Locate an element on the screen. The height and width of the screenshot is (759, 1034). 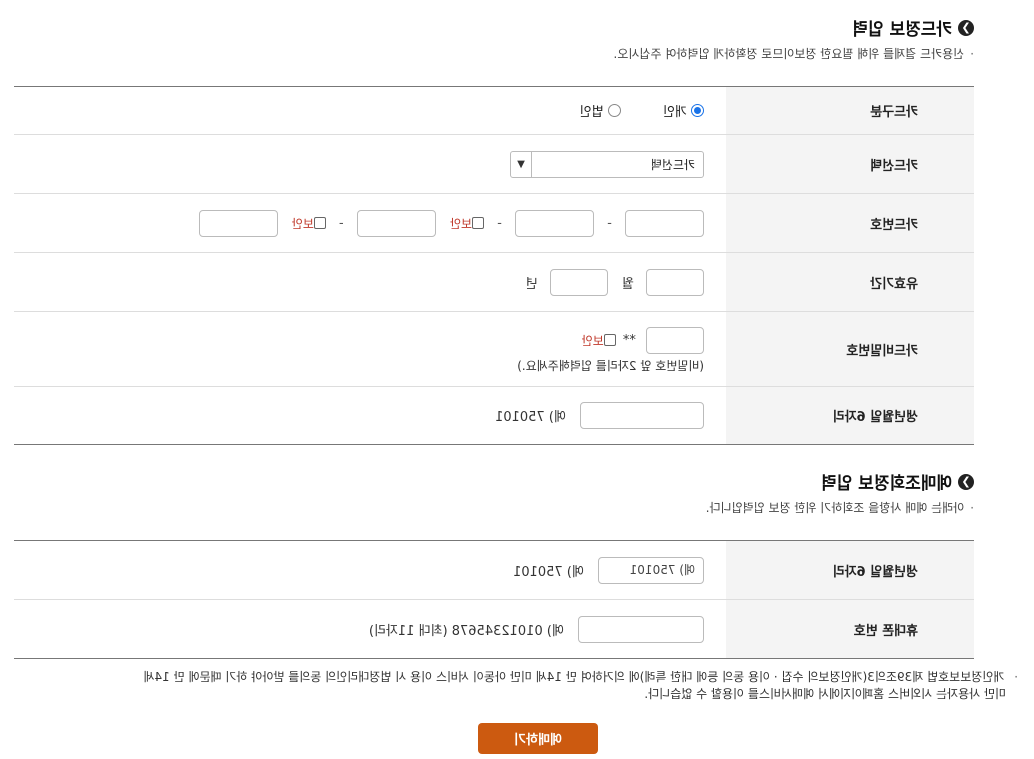
row-card-type: 카드구분 개인 법인 is located at coordinates (494, 110).